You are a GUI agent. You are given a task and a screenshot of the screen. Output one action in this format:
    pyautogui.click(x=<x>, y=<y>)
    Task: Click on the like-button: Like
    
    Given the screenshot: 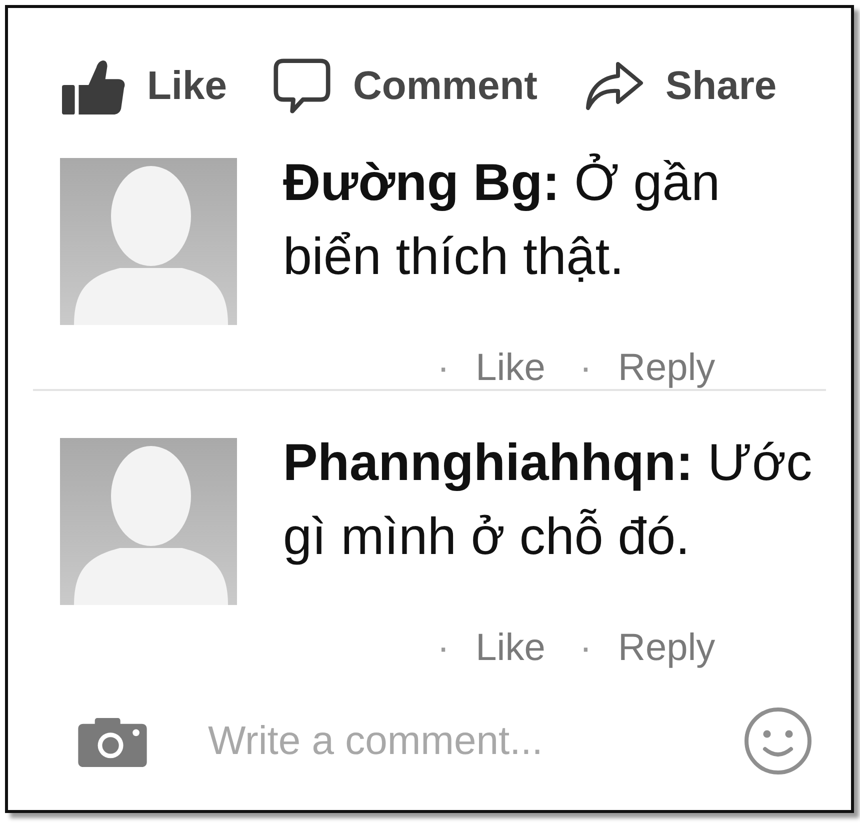 What is the action you would take?
    pyautogui.click(x=145, y=86)
    